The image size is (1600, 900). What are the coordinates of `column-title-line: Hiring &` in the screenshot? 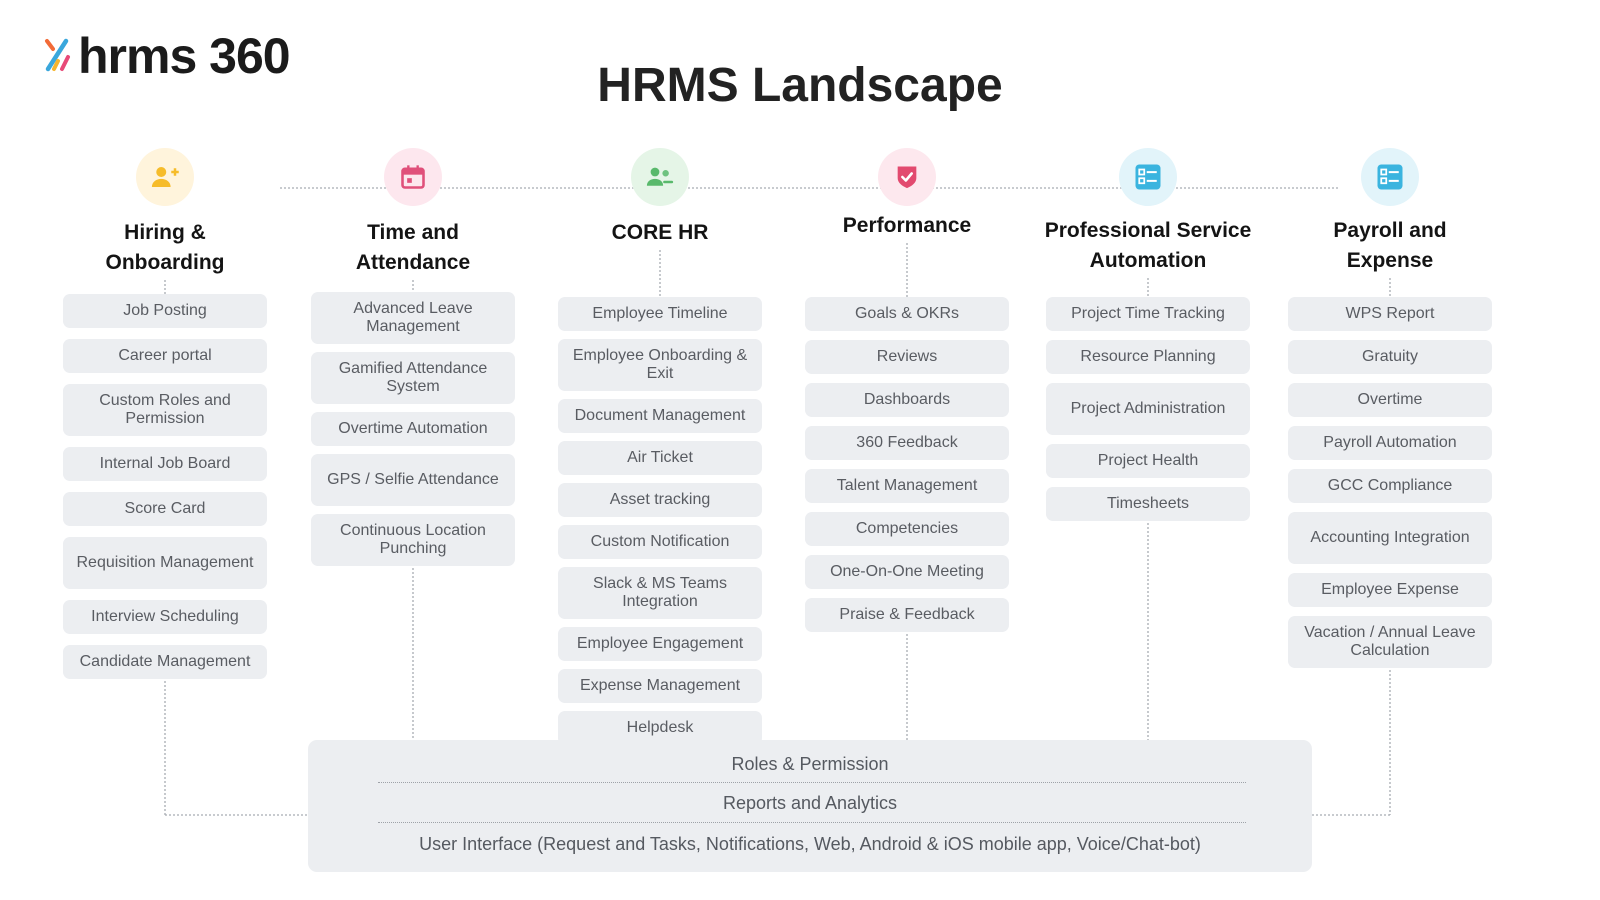 It's located at (165, 232).